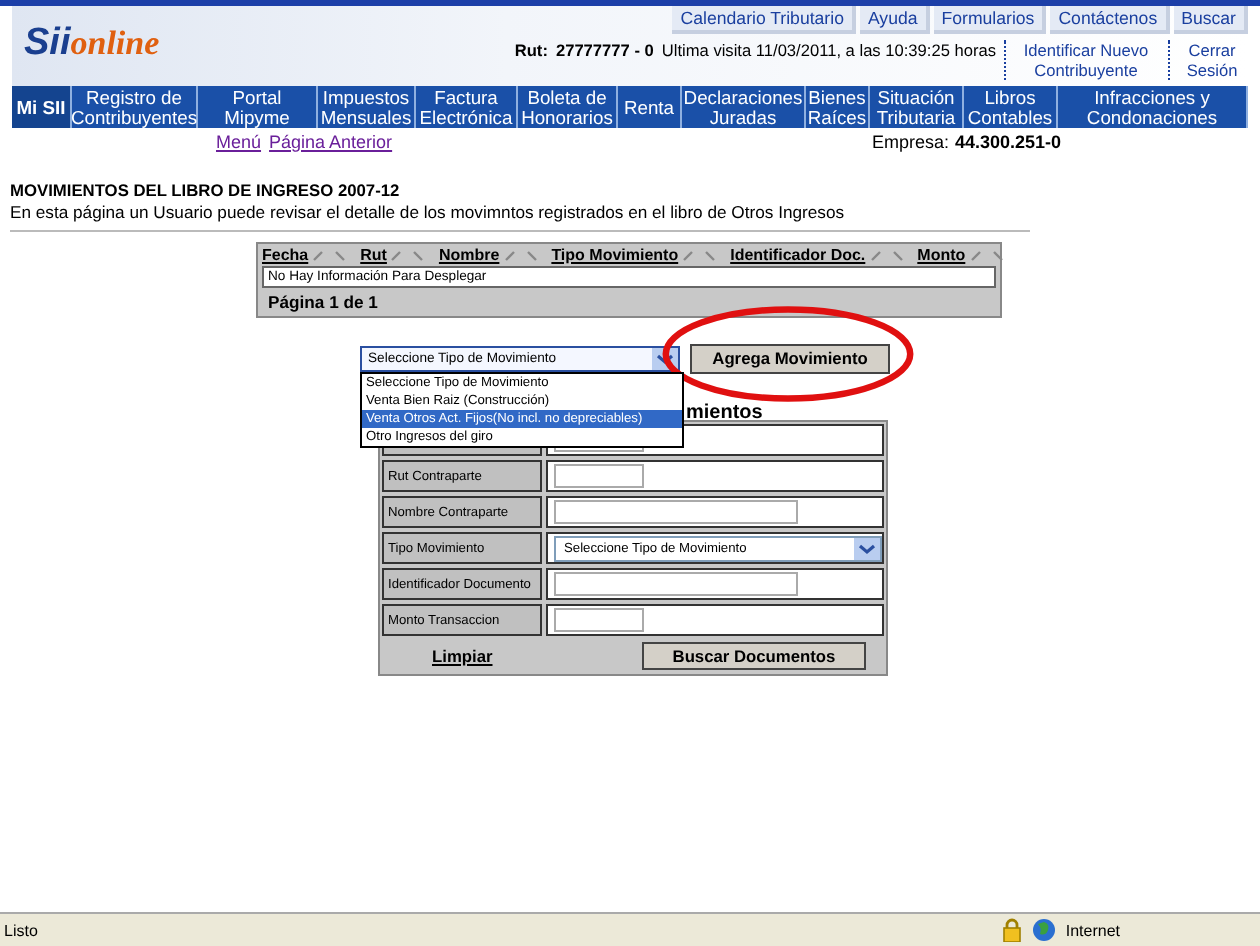 The height and width of the screenshot is (946, 1260). I want to click on page-title: MOVIMIENTOS DEL LIBRO DE INGRESO 2007-12, so click(206, 190).